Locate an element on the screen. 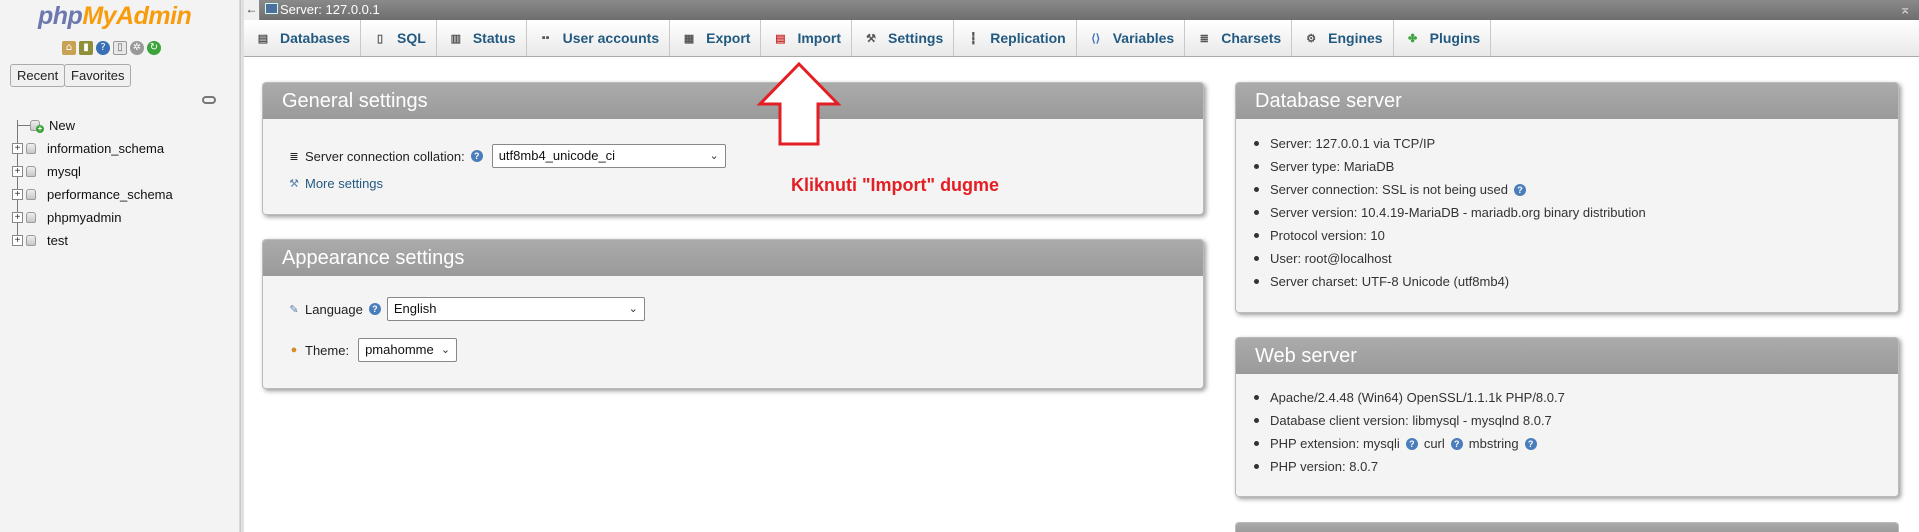  panel-title is located at coordinates (1567, 527).